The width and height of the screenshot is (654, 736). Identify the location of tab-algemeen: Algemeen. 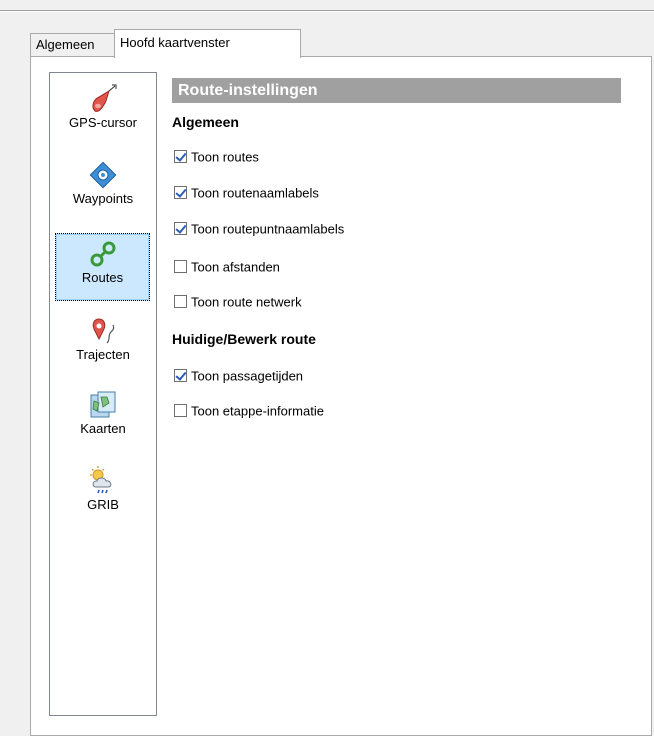
(72, 44).